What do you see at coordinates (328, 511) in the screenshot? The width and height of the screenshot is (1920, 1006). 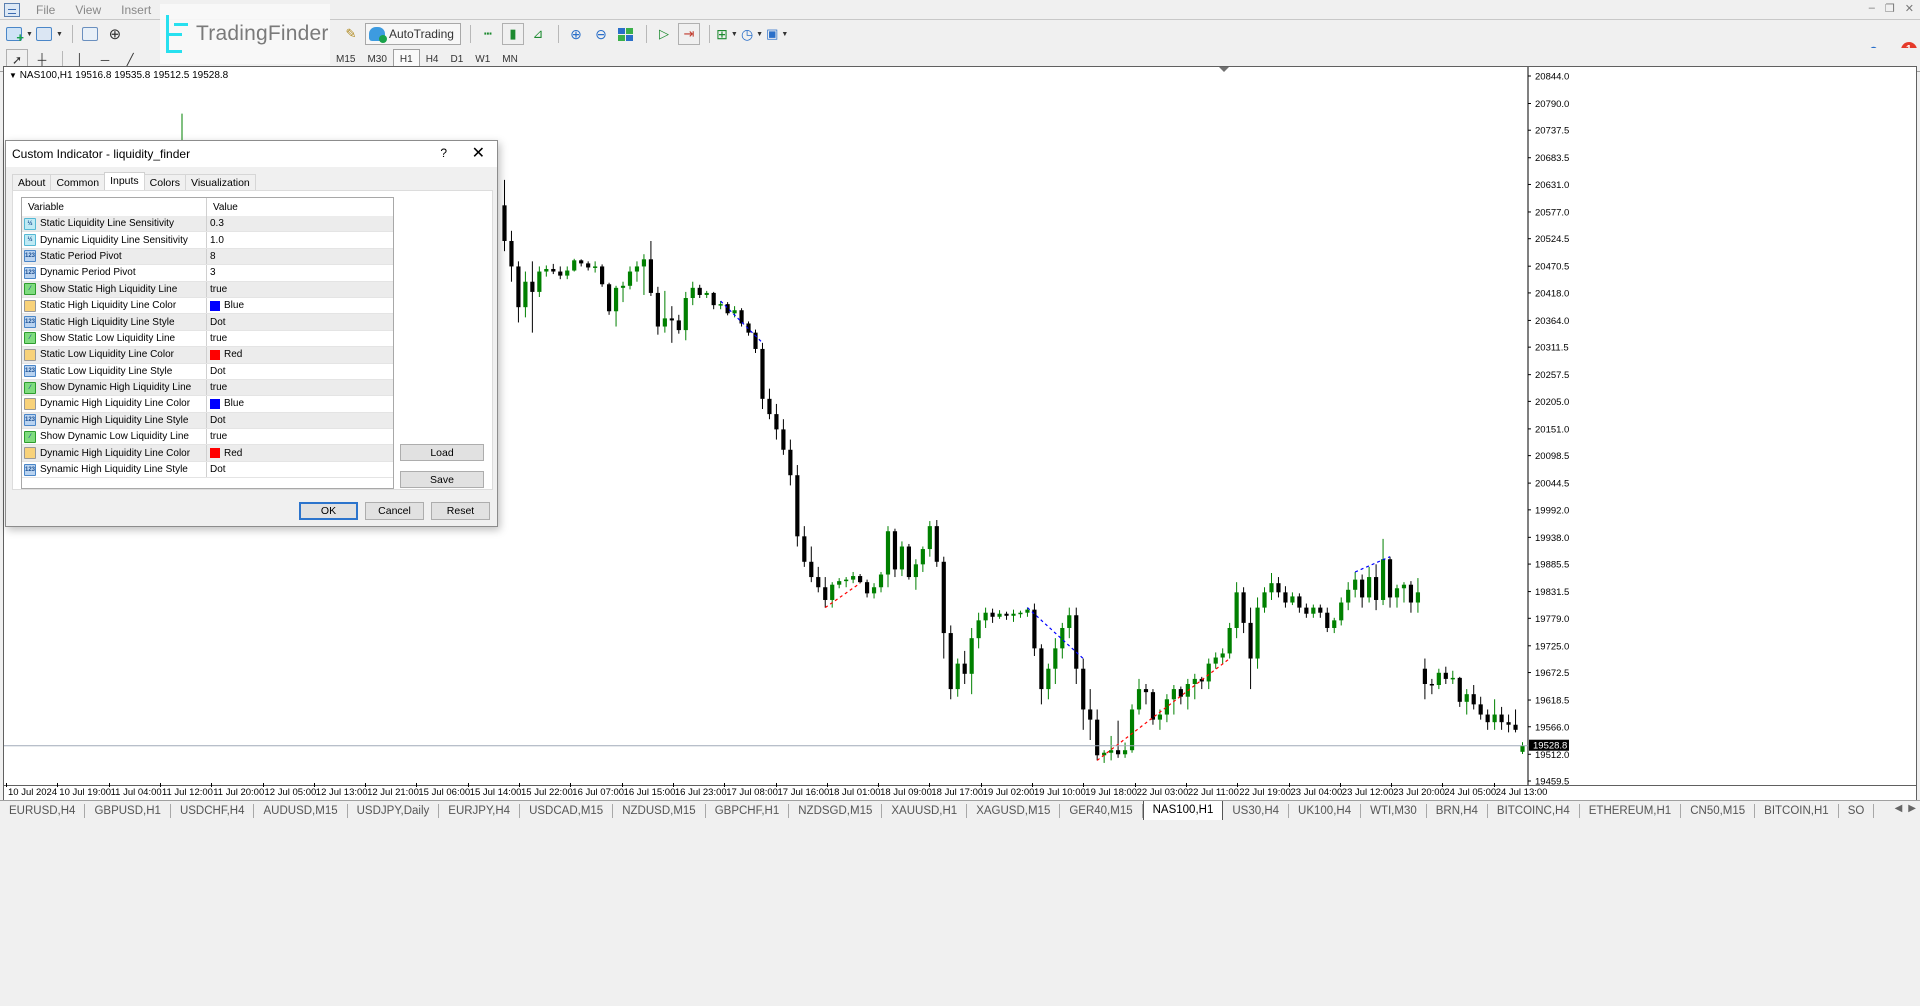 I see `ok-button: OK` at bounding box center [328, 511].